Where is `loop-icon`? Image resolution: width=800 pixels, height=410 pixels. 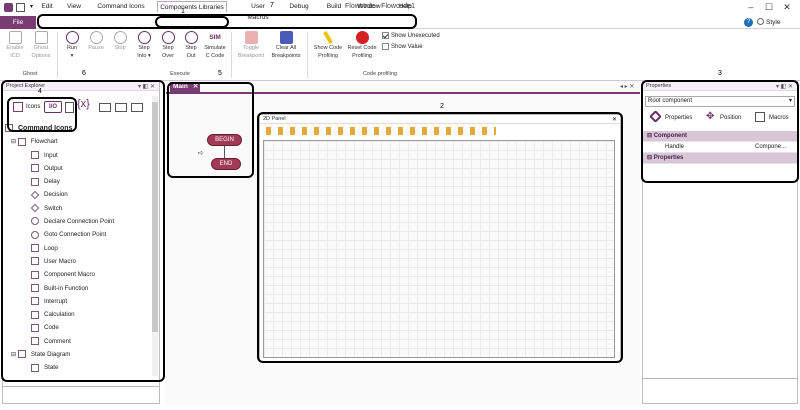
loop-icon is located at coordinates (35, 248).